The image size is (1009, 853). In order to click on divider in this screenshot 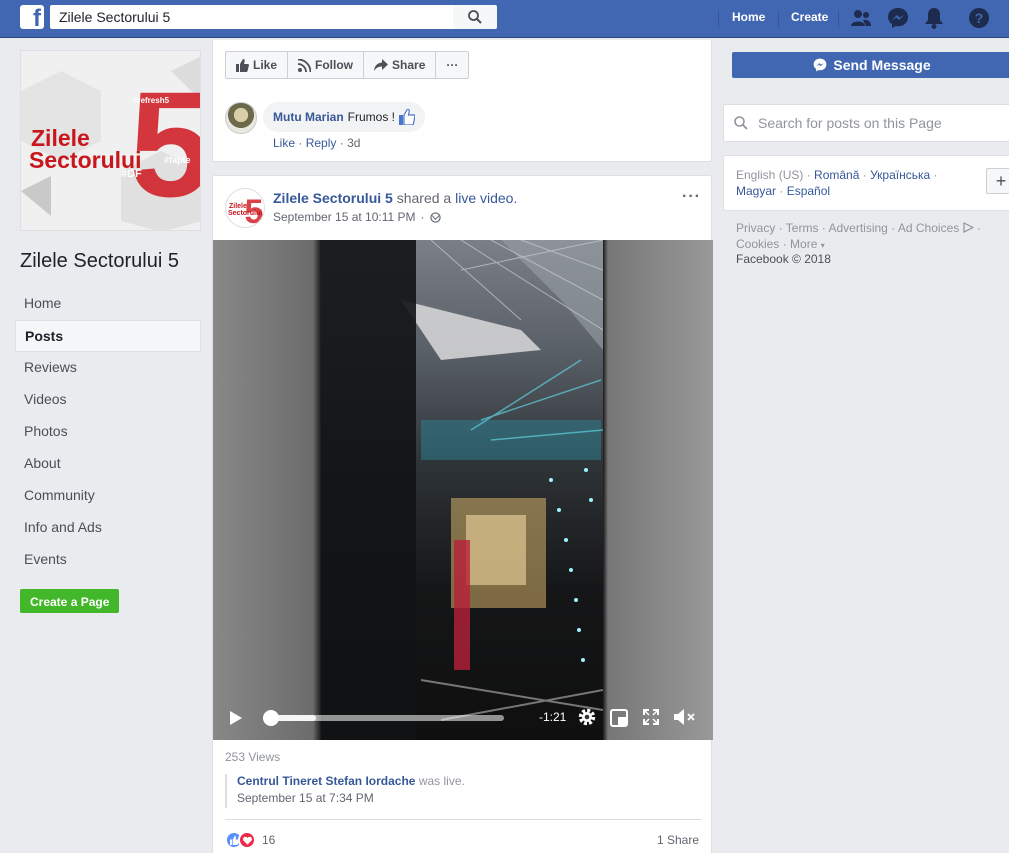, I will do `click(463, 819)`.